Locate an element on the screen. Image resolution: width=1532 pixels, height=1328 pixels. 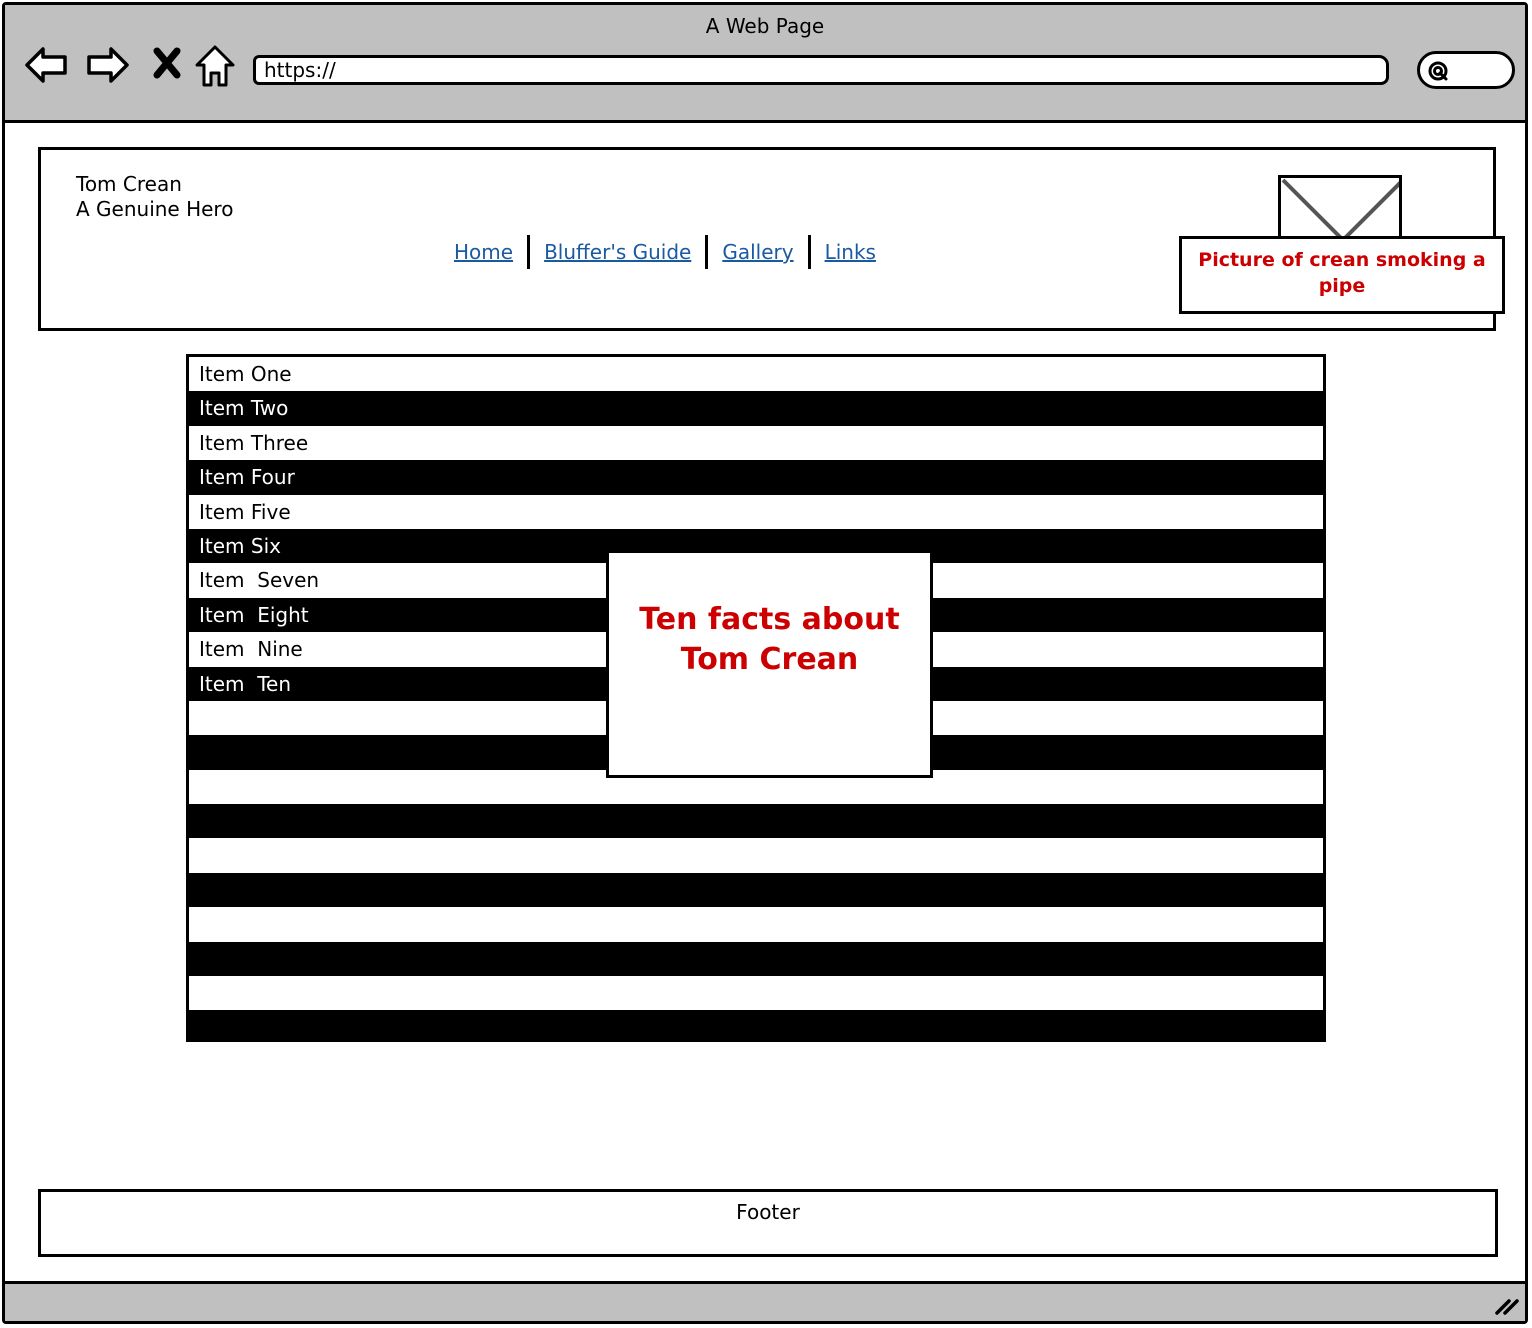
footer-label: Footer is located at coordinates (768, 1212).